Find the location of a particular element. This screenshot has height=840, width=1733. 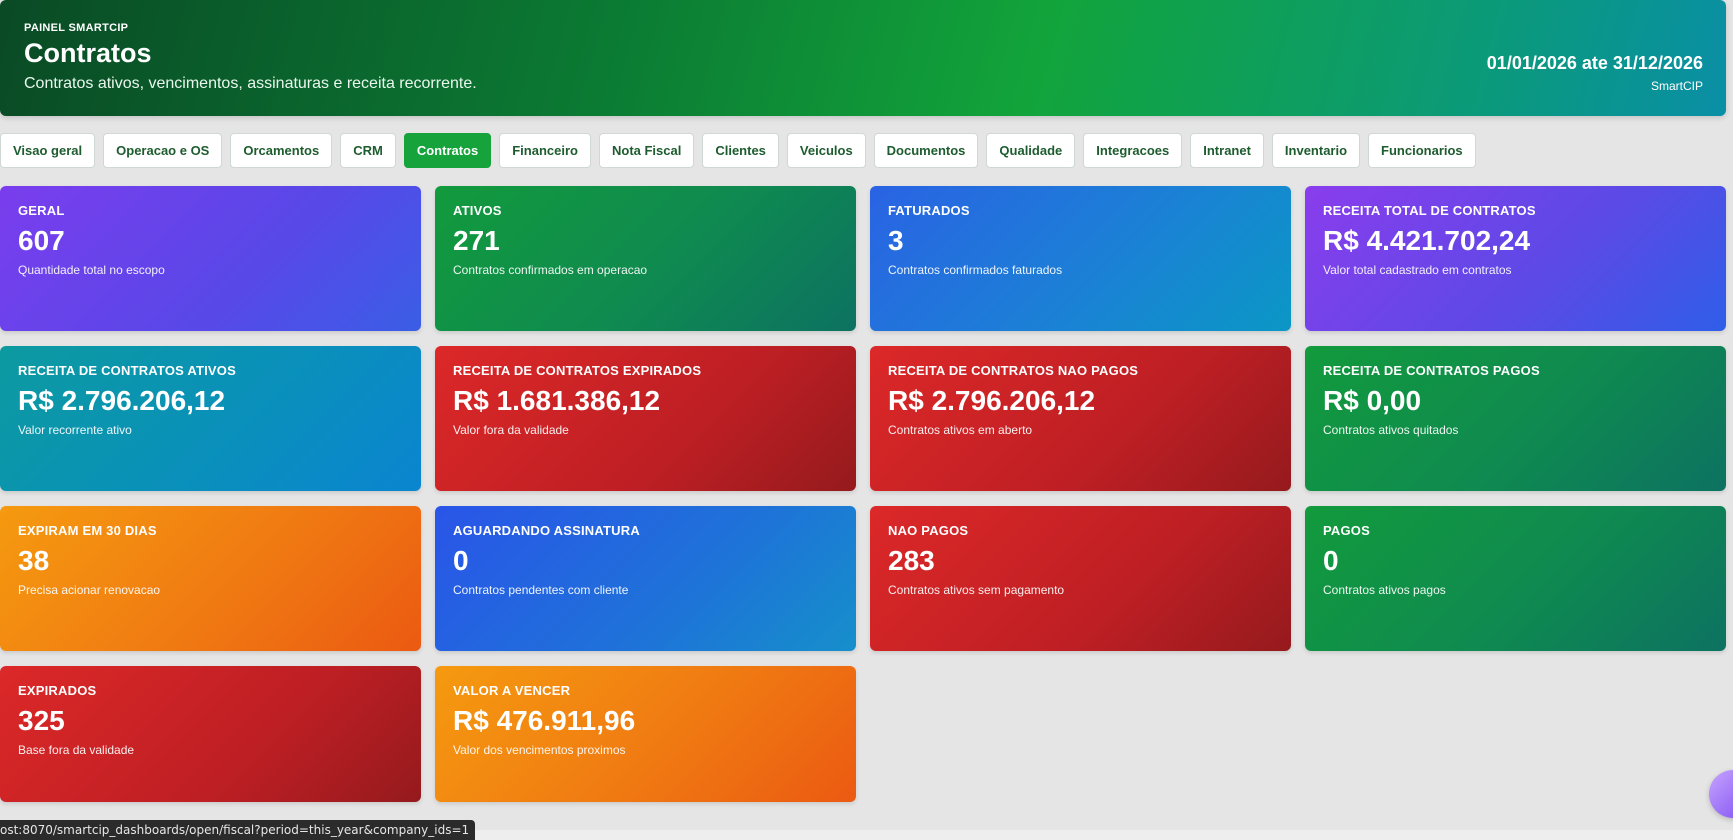

kpi-value: R$ 4.421.702,24 is located at coordinates (1427, 240).